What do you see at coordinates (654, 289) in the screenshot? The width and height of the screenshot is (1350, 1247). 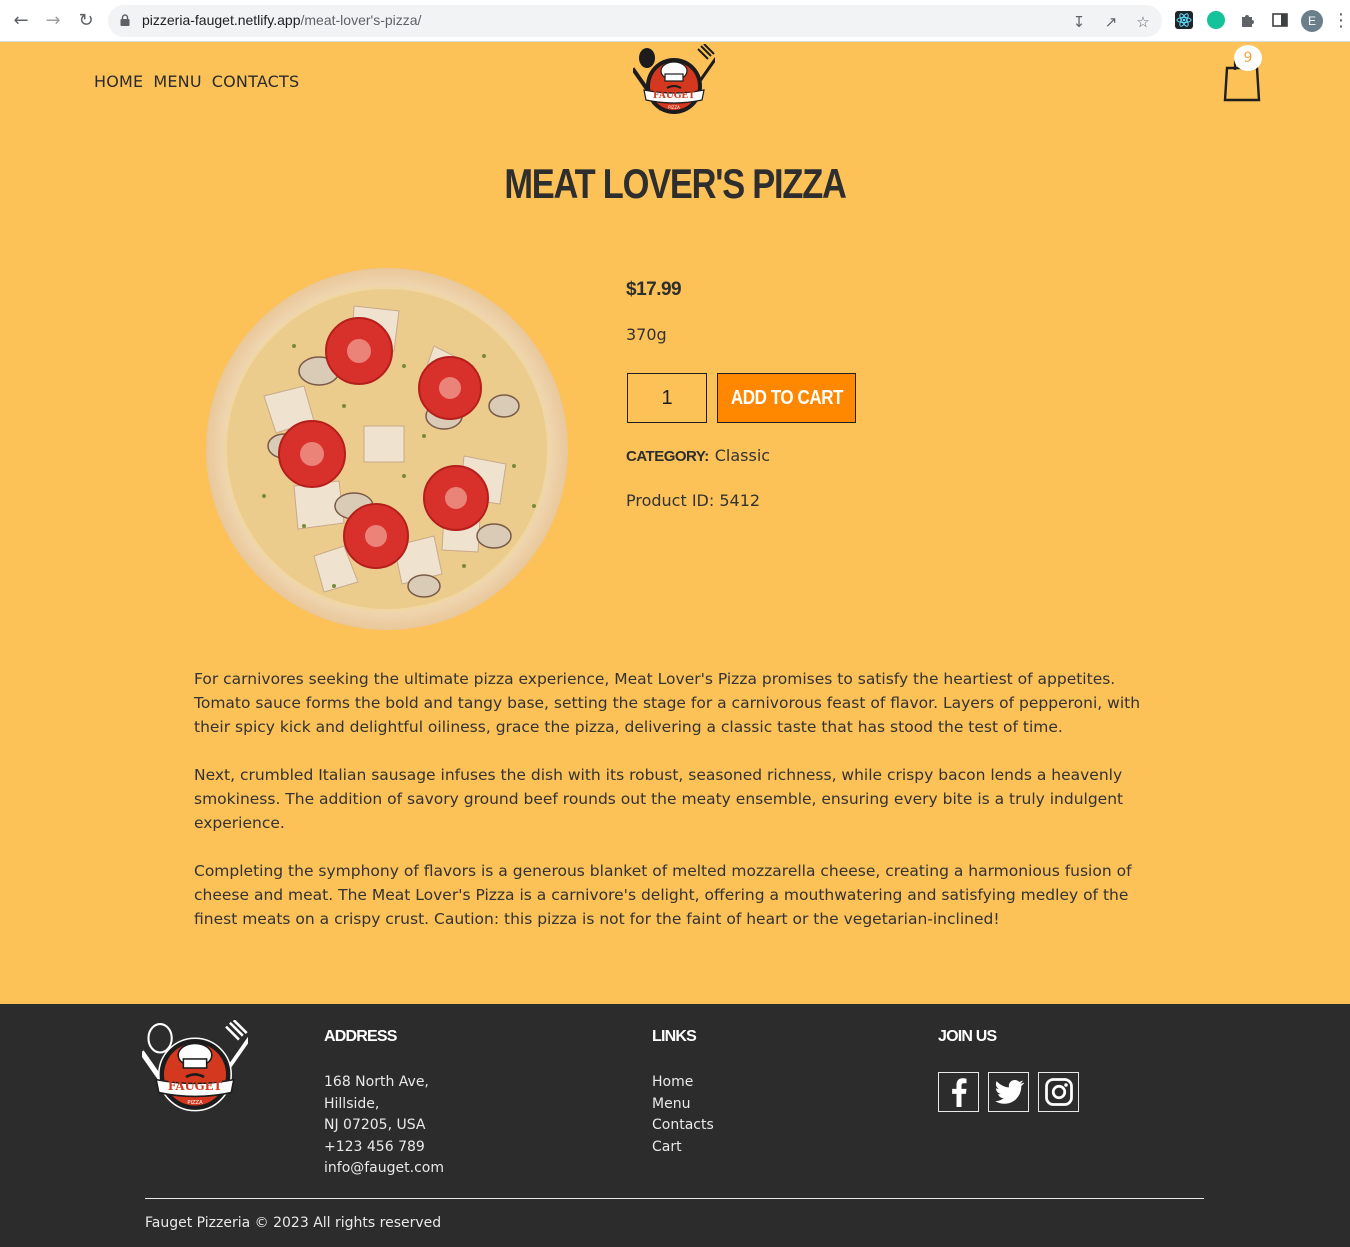 I see `product-price: $17.99` at bounding box center [654, 289].